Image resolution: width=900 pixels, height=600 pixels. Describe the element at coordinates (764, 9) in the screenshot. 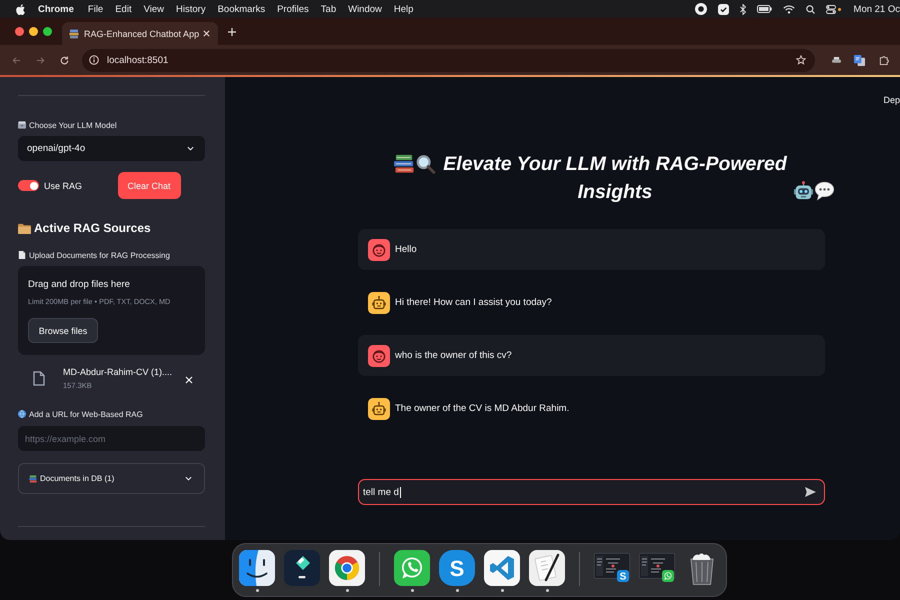

I see `battery-icon` at that location.